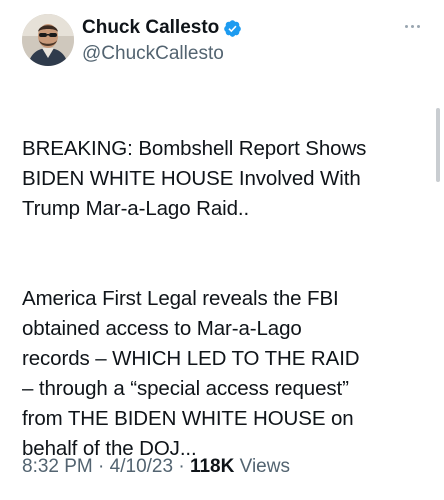 This screenshot has height=500, width=444. I want to click on tweet-date: 4/10/23, so click(141, 466).